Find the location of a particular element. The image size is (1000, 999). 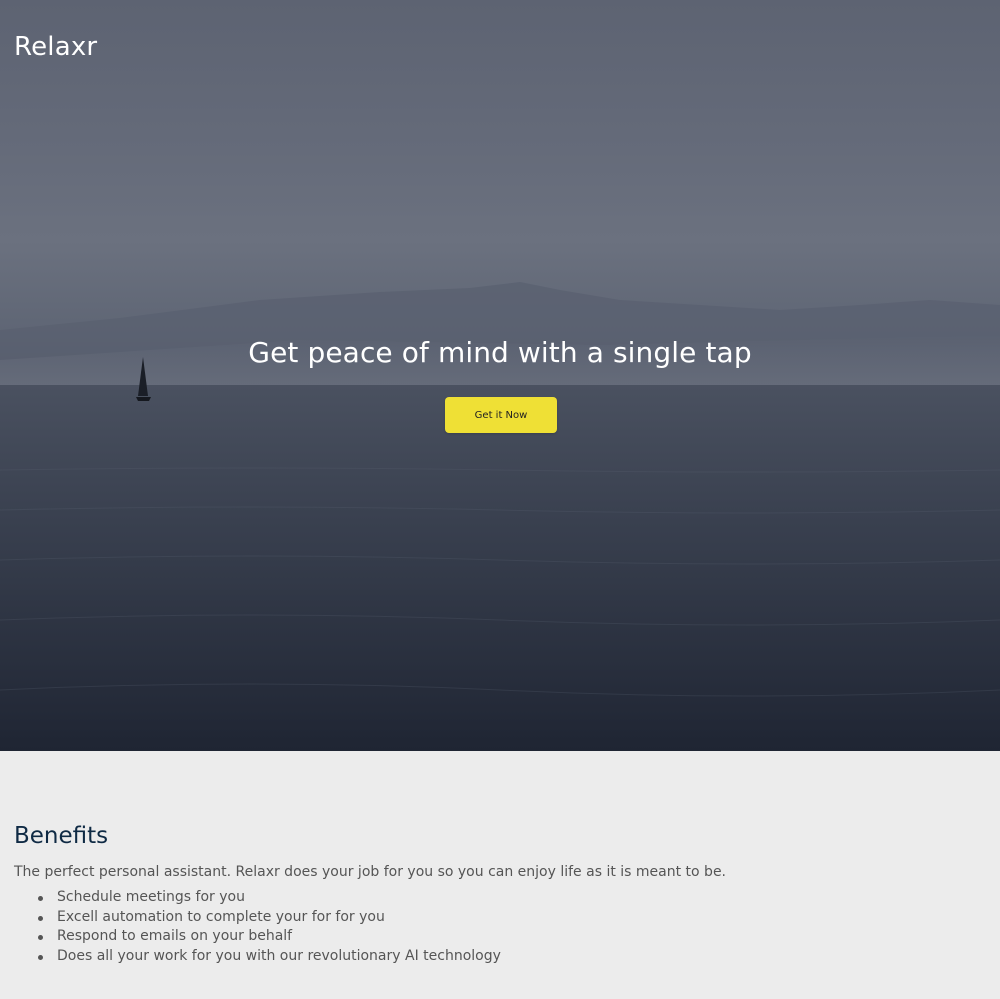

hero-headline: Get peace of mind with a single tap is located at coordinates (500, 352).